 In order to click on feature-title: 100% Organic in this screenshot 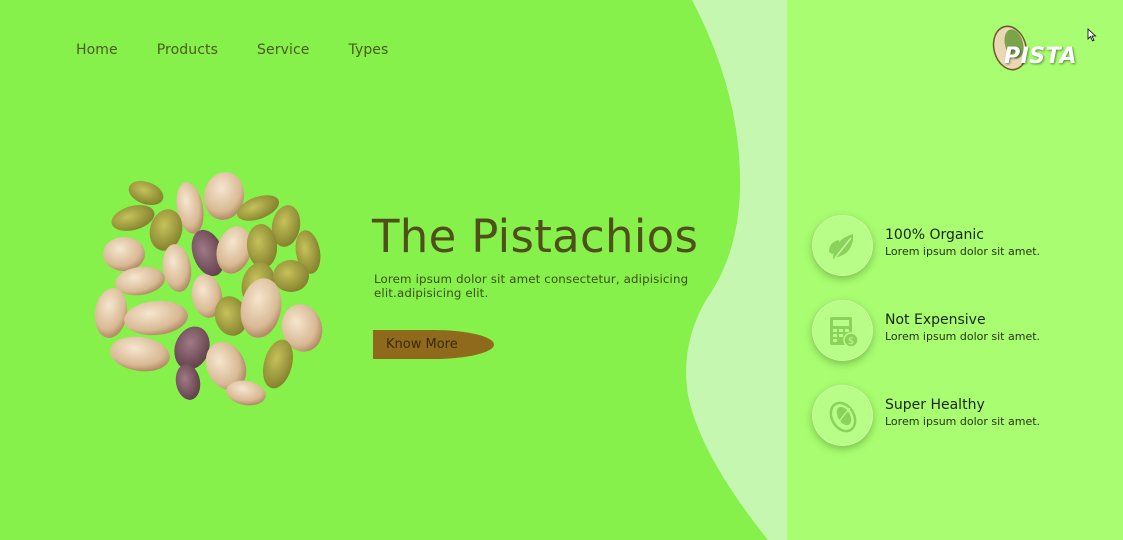, I will do `click(934, 235)`.